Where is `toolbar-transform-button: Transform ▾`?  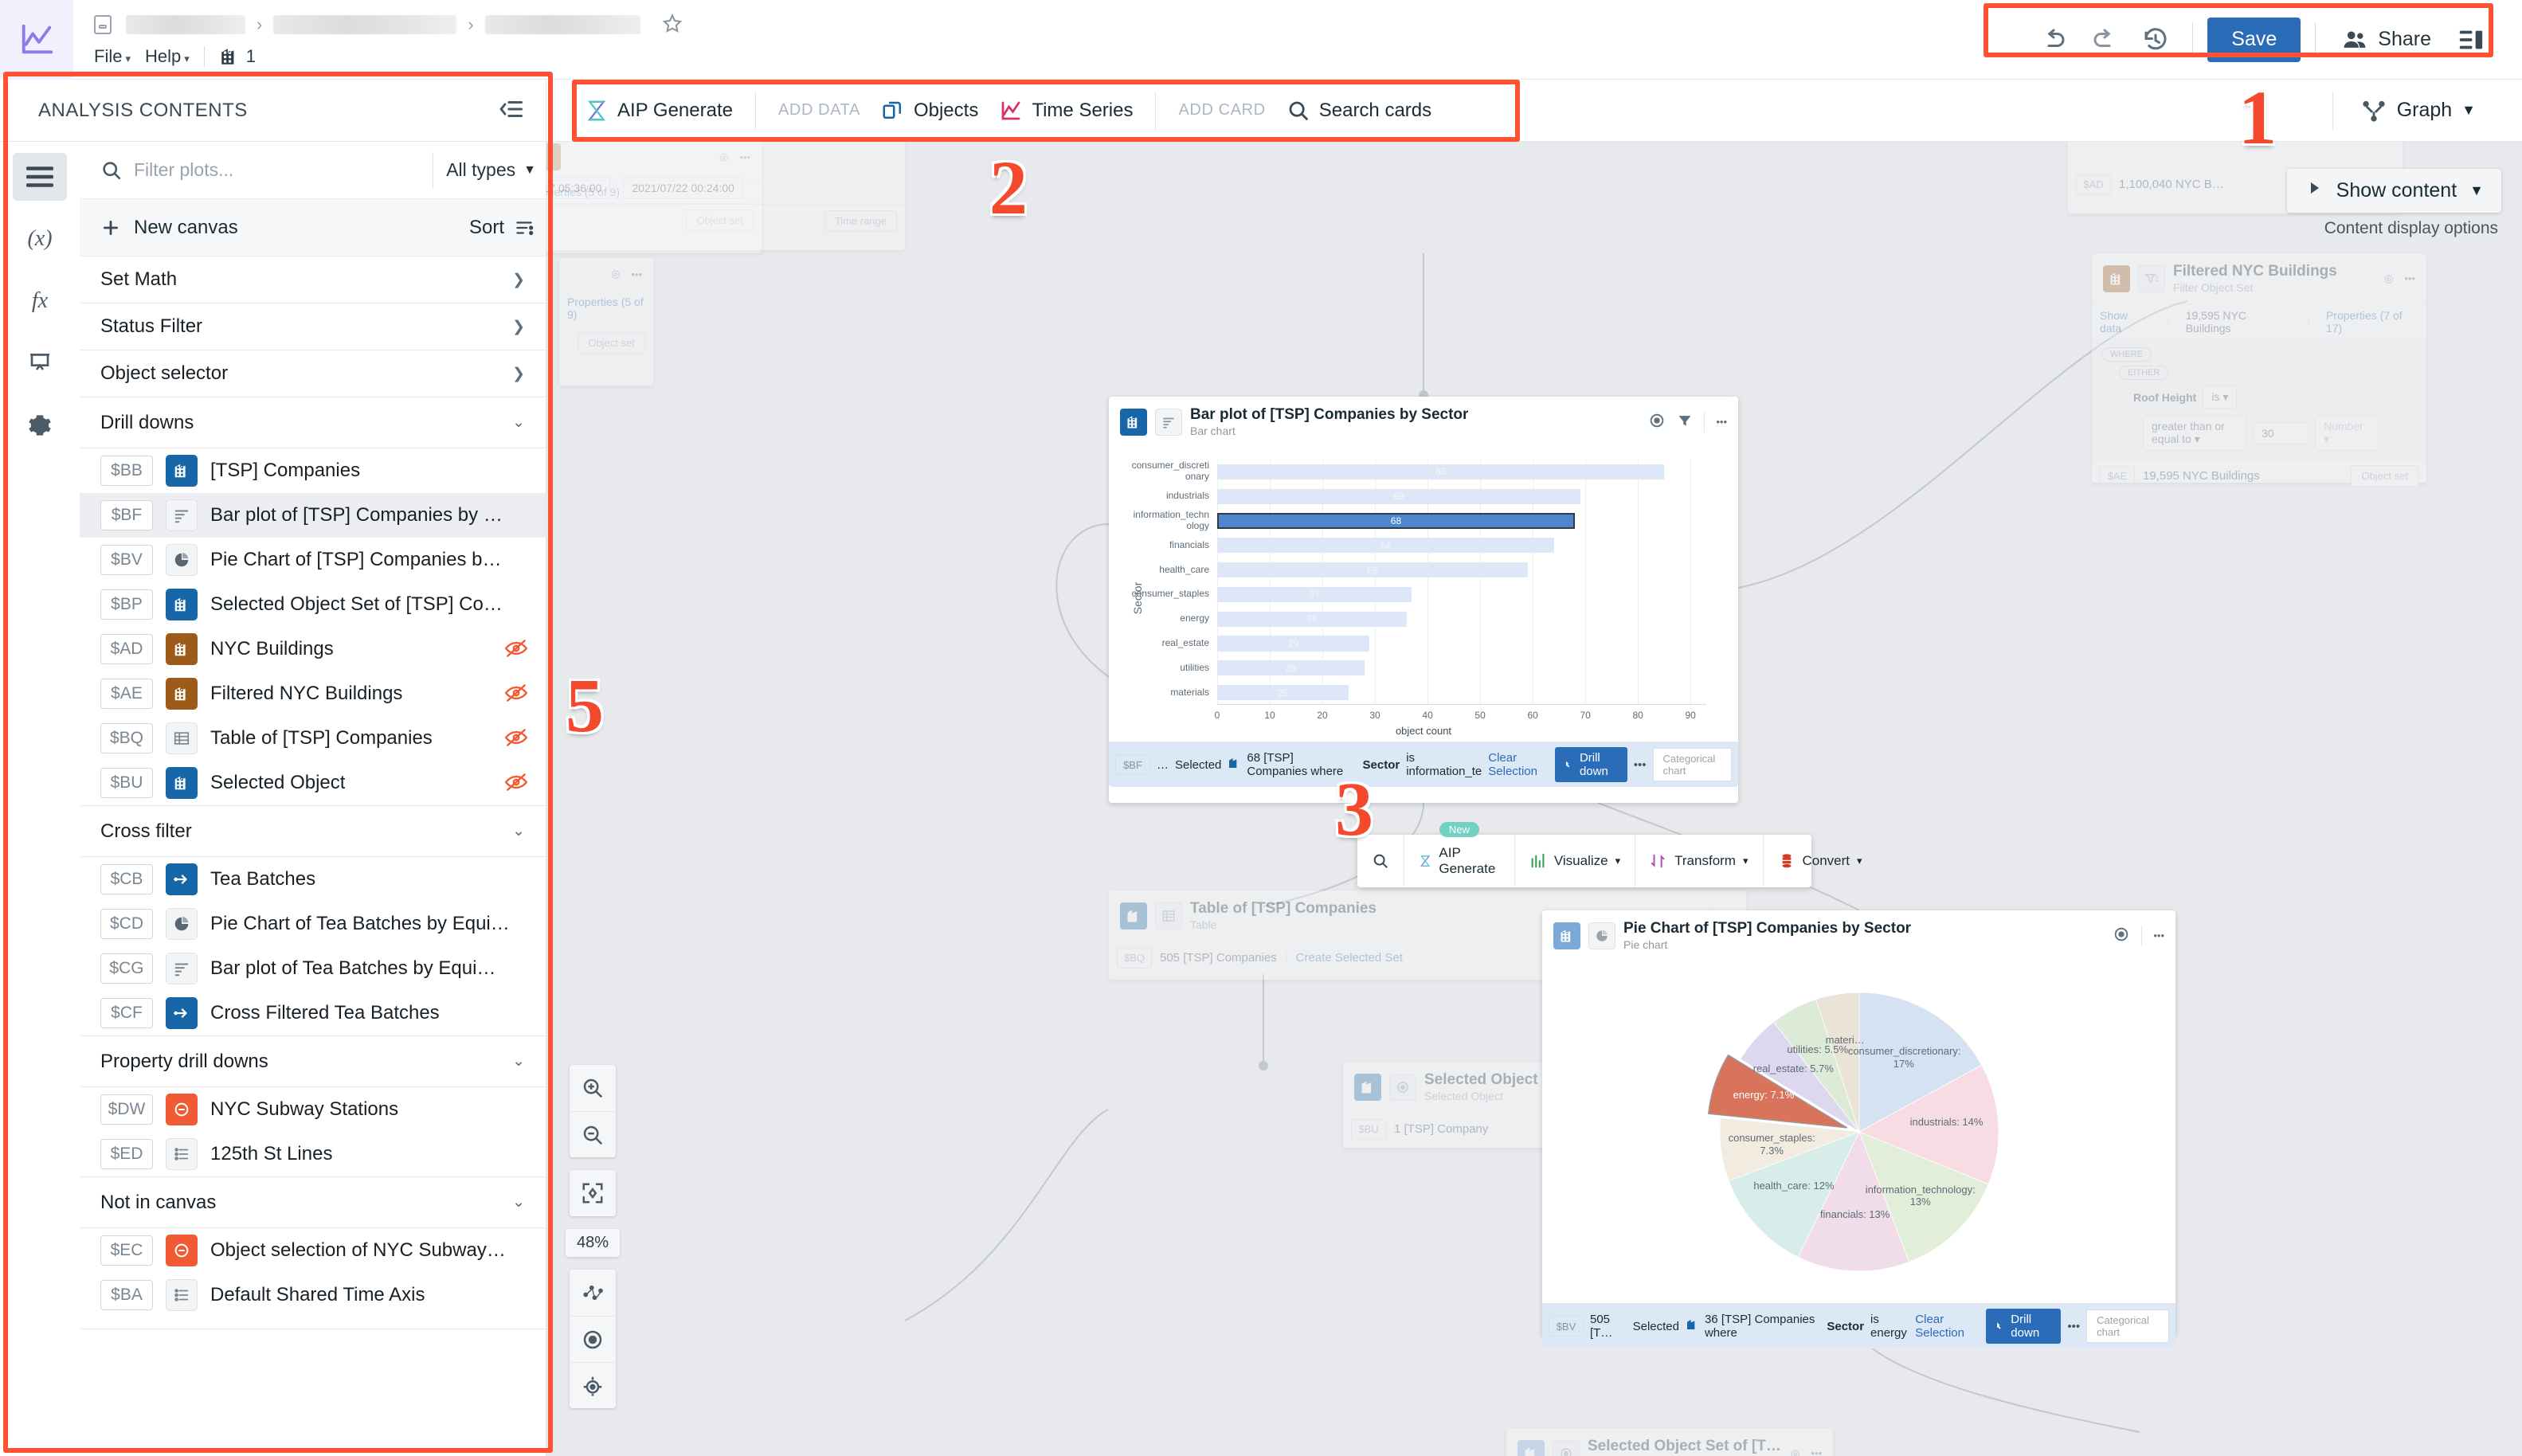 toolbar-transform-button: Transform ▾ is located at coordinates (1699, 861).